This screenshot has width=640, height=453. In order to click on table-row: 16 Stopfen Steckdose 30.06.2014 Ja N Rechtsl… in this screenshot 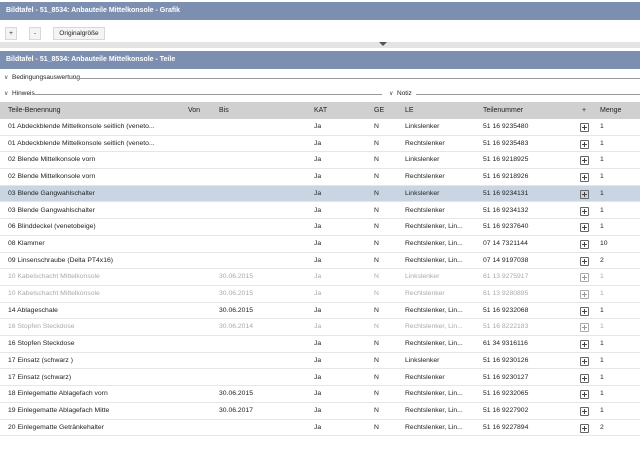, I will do `click(320, 328)`.